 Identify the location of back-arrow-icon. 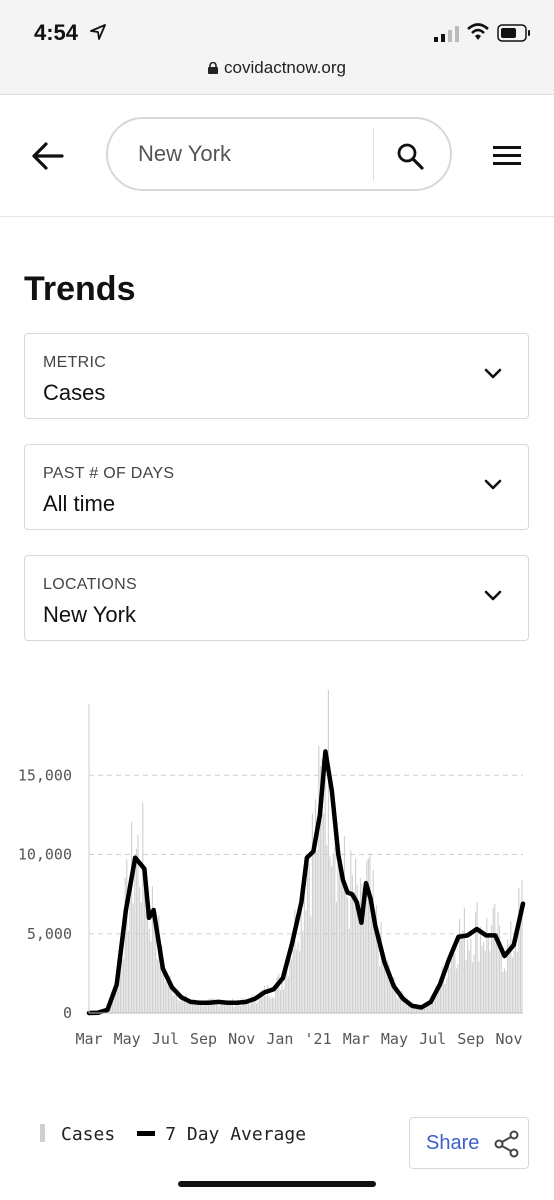
(48, 156).